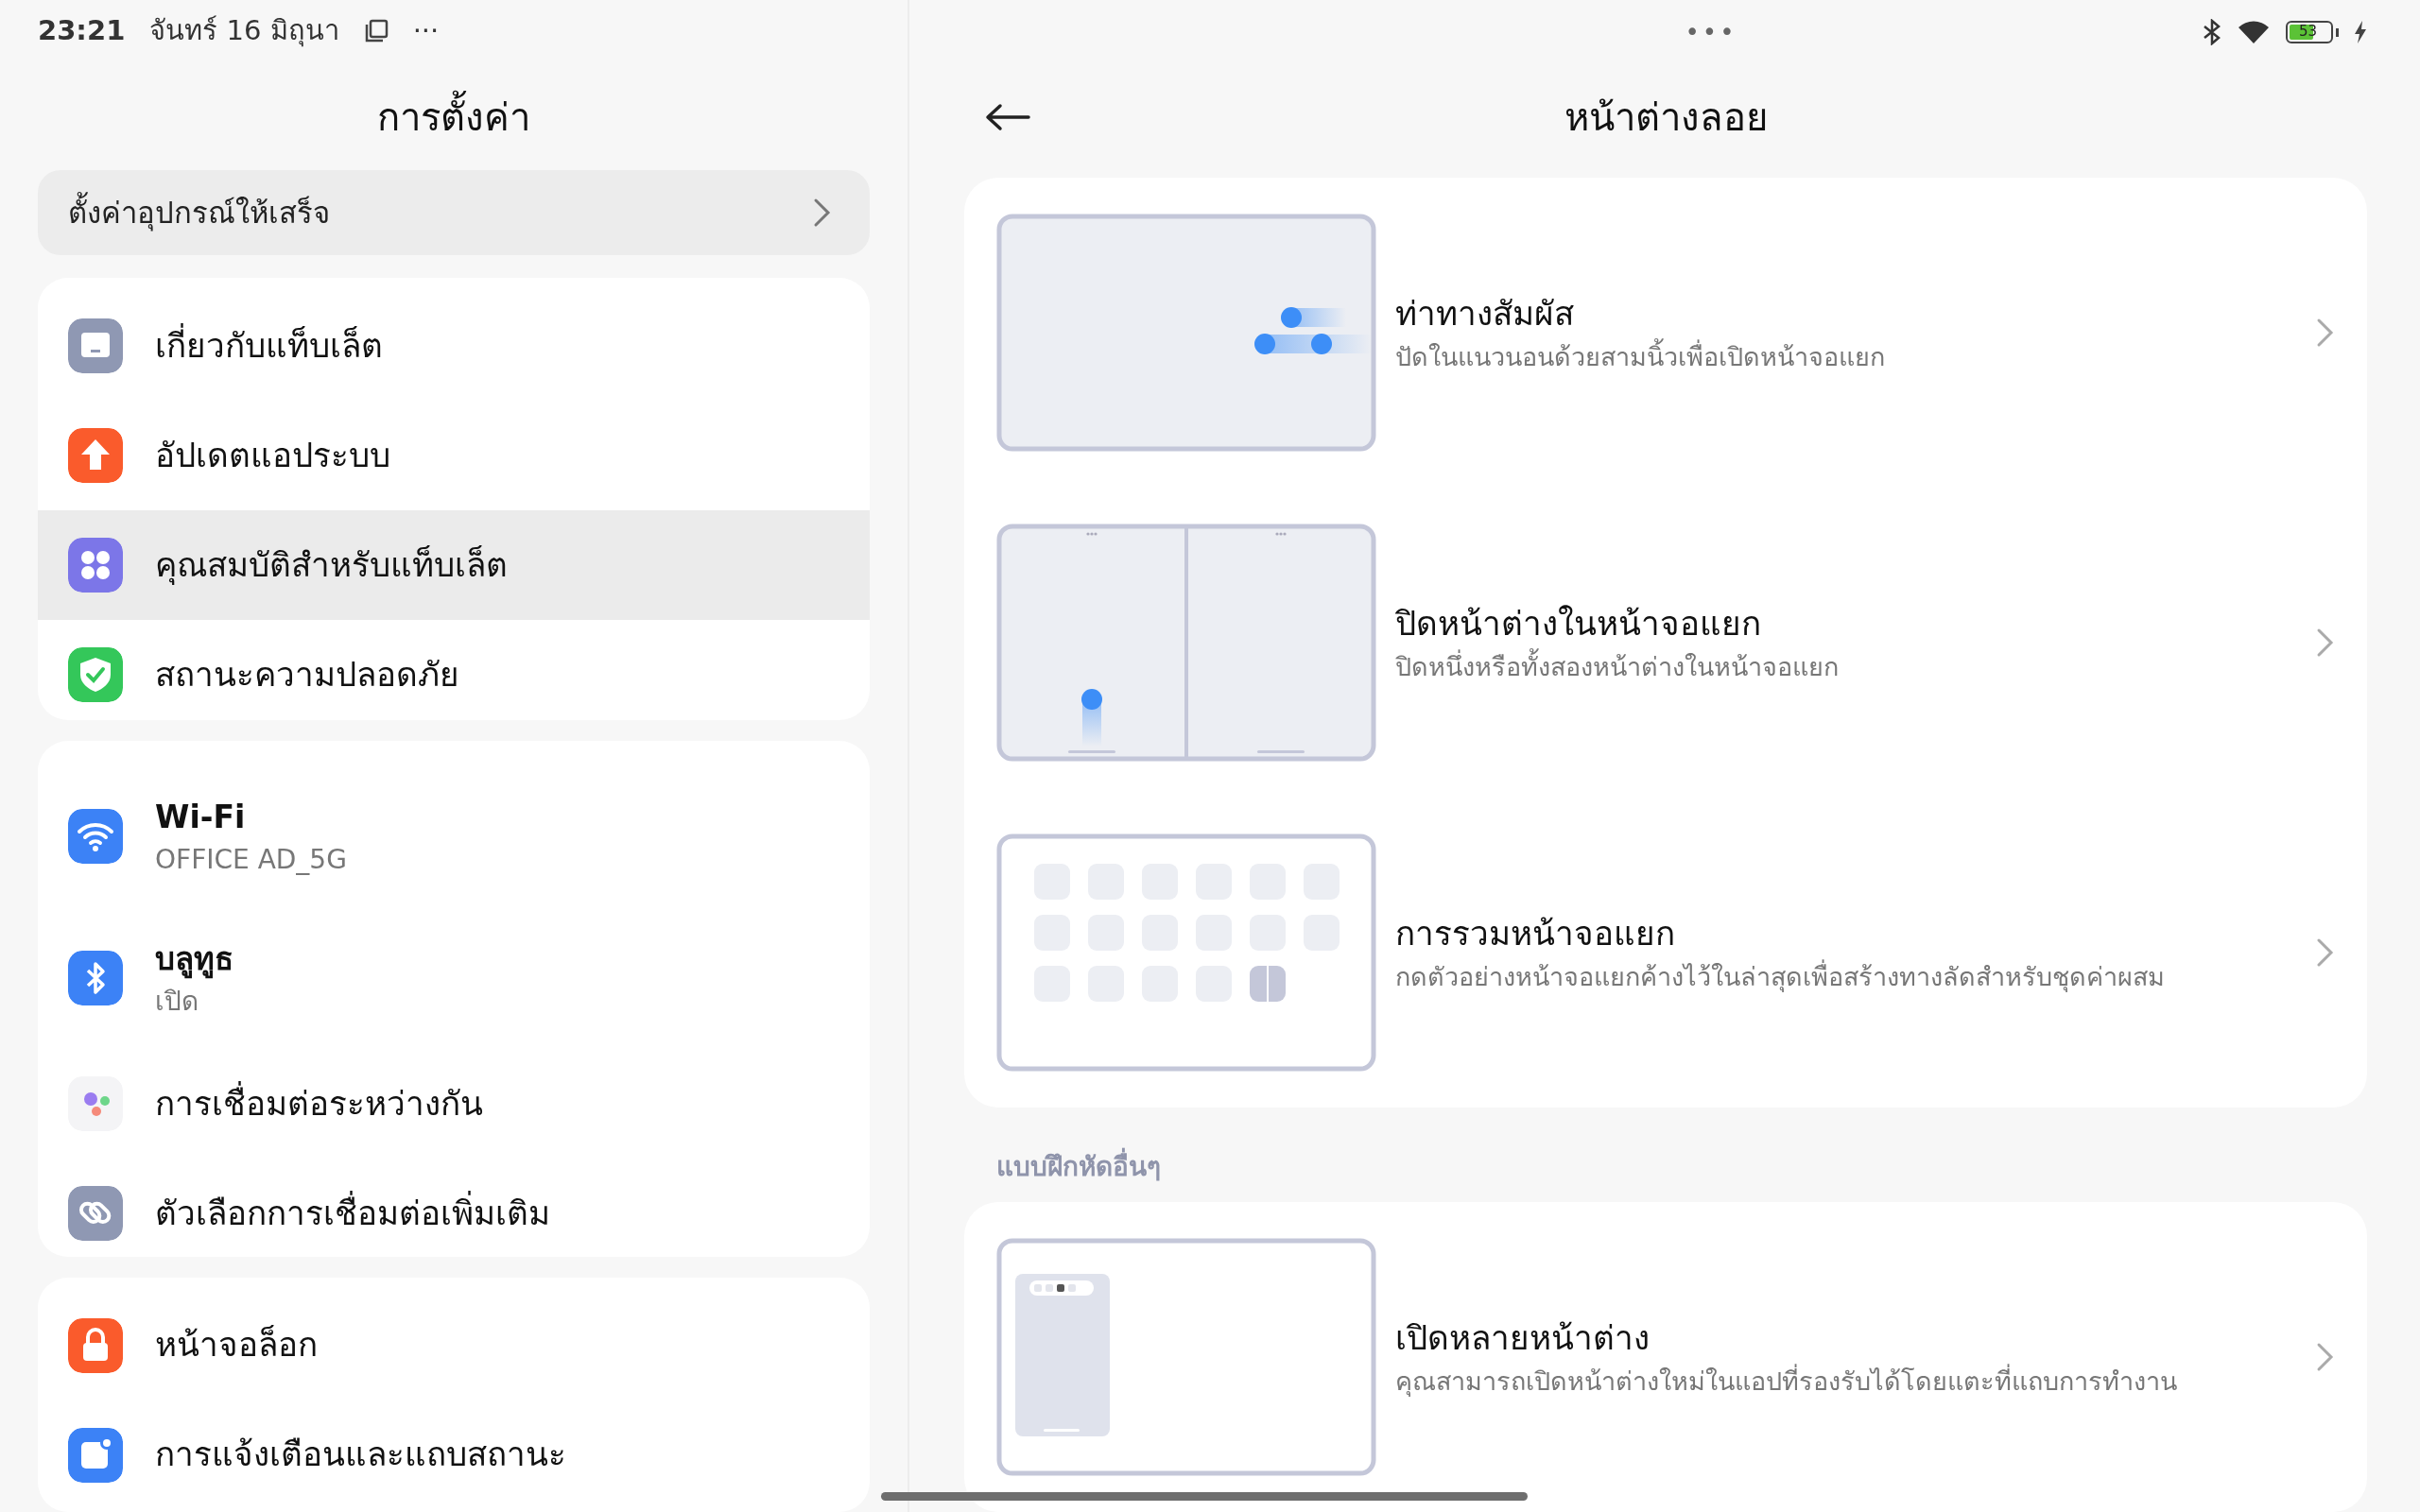 The image size is (2420, 1512). Describe the element at coordinates (272, 455) in the screenshot. I see `item-label: อัปเดตแอประบบ` at that location.